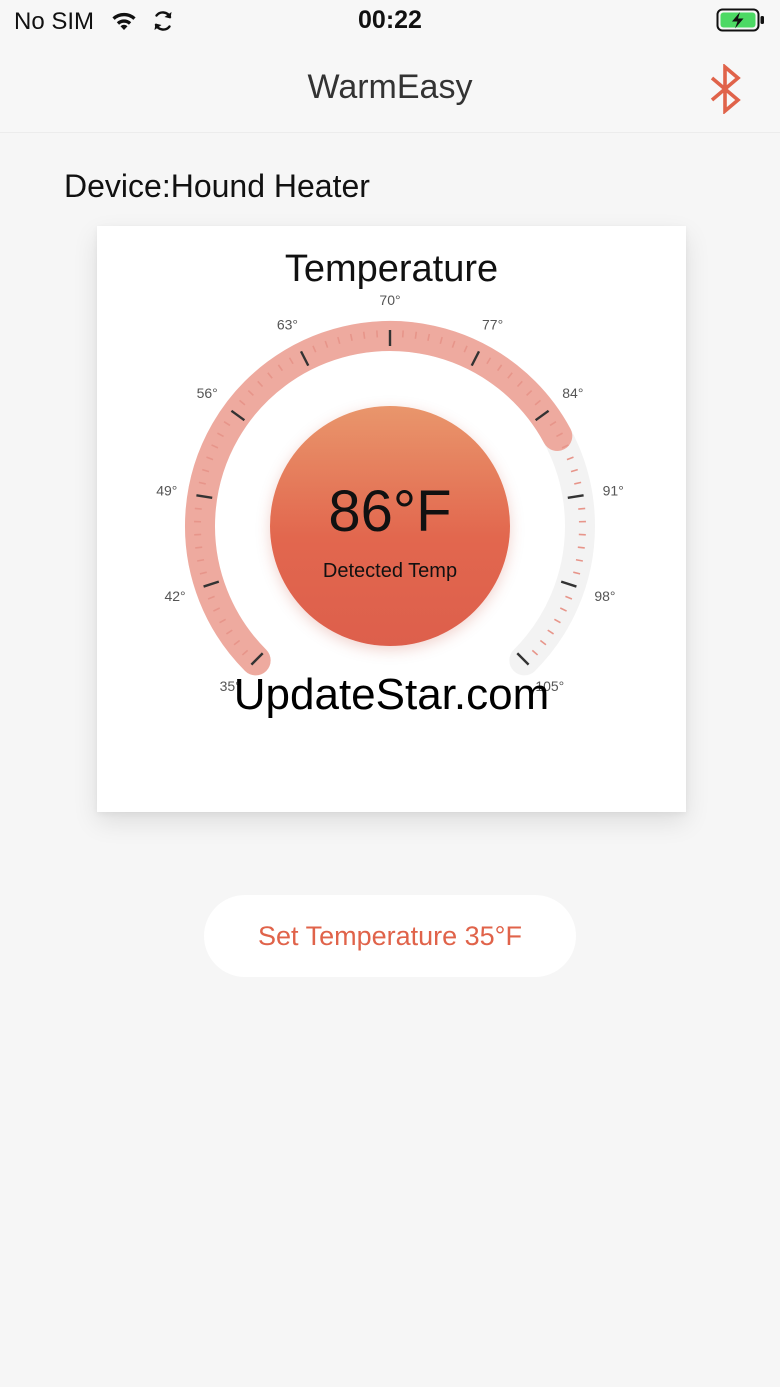 This screenshot has height=1387, width=780. Describe the element at coordinates (391, 694) in the screenshot. I see `watermark-text: UpdateStar.com` at that location.